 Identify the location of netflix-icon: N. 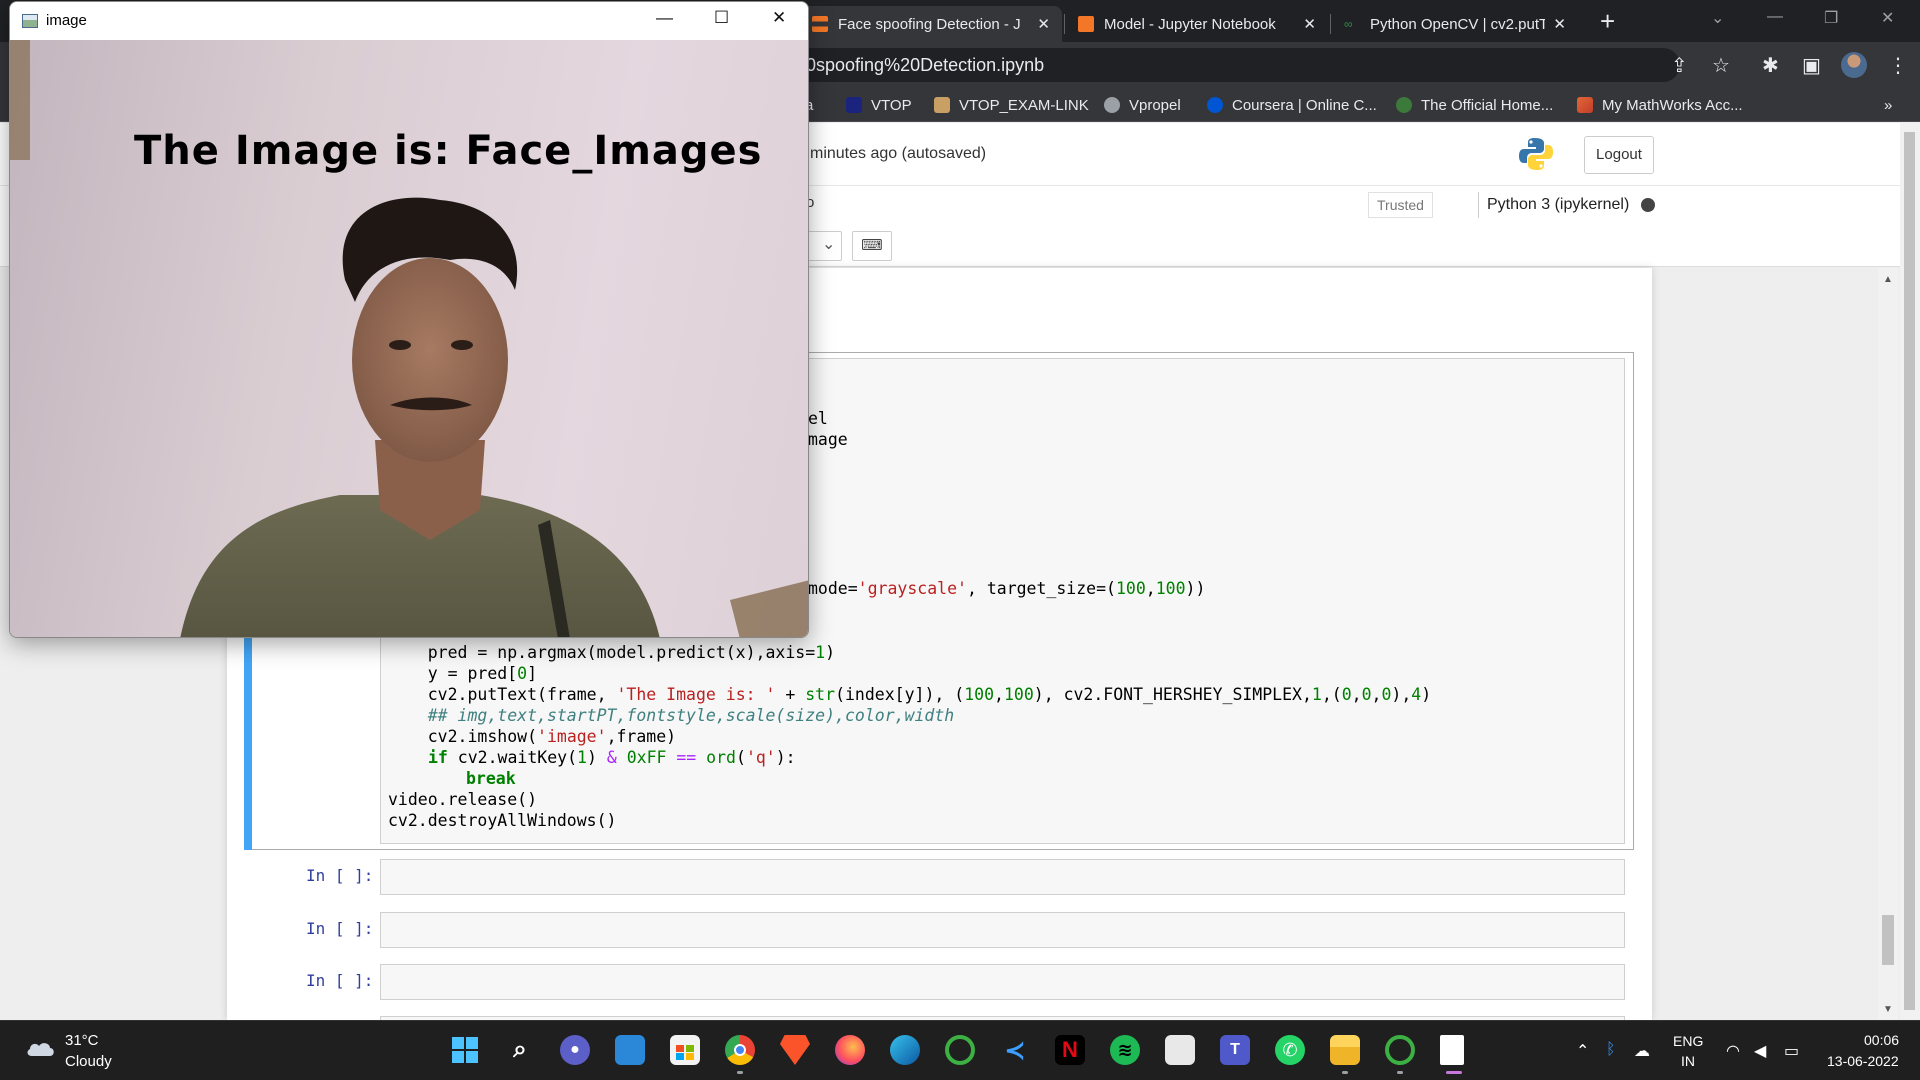
(1070, 1050).